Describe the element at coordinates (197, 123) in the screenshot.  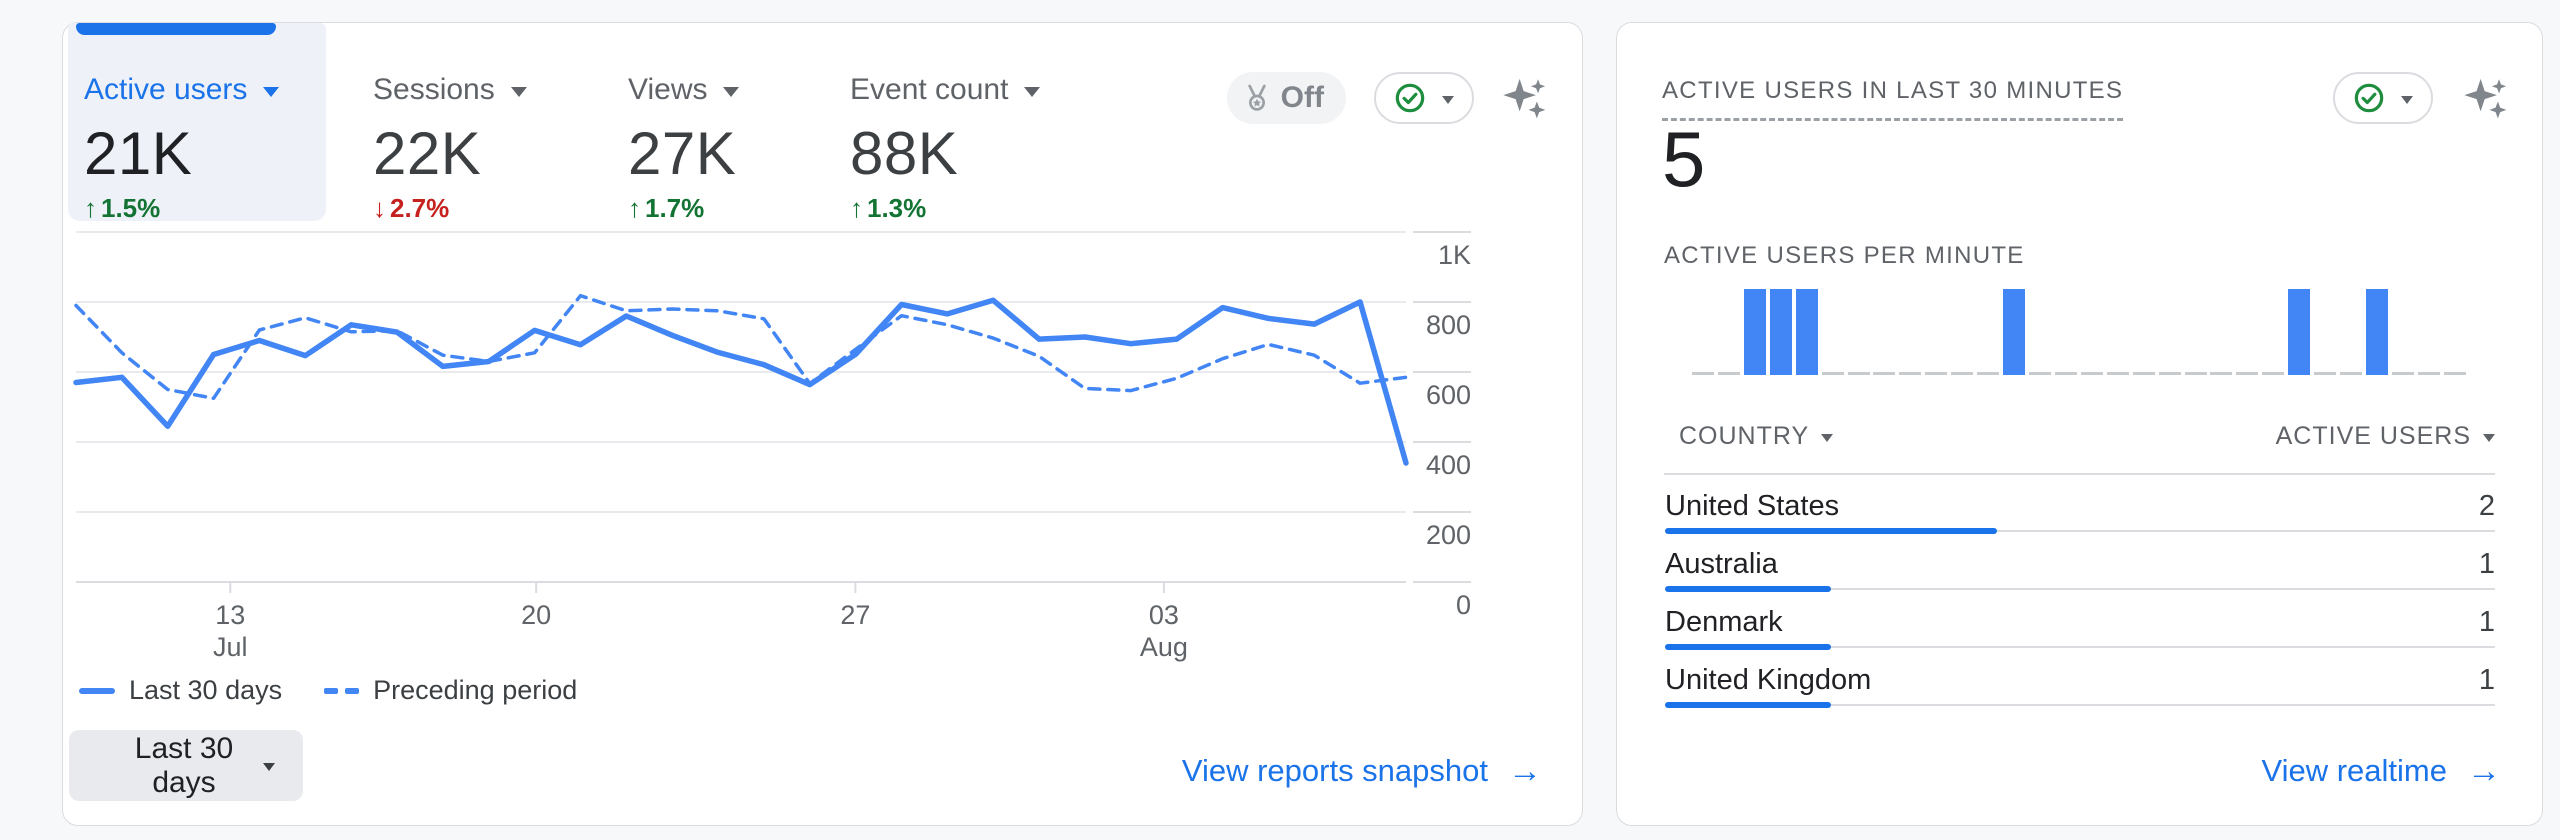
I see `tab-active-users: Active users 21K ↑ 1.5%` at that location.